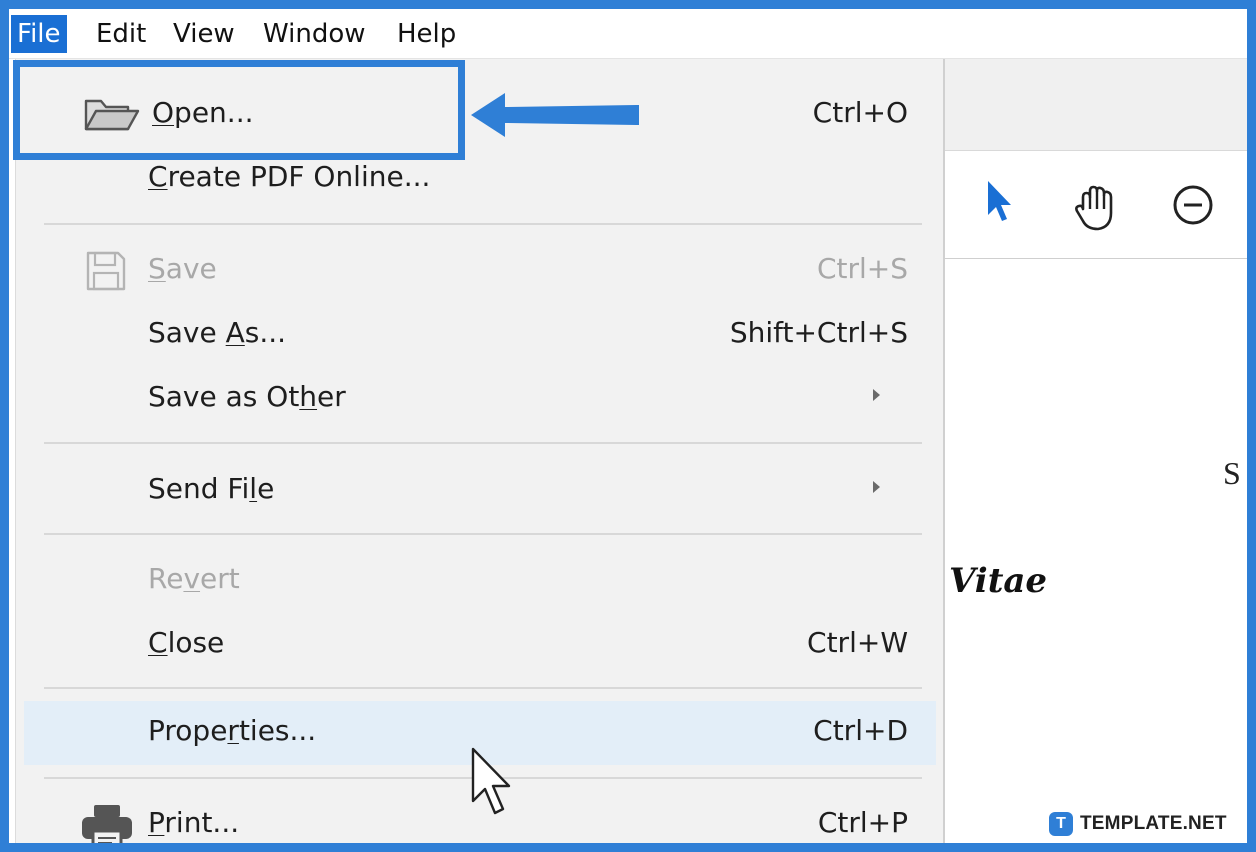 The width and height of the screenshot is (1256, 852). Describe the element at coordinates (239, 110) in the screenshot. I see `annotation-highlight-box` at that location.